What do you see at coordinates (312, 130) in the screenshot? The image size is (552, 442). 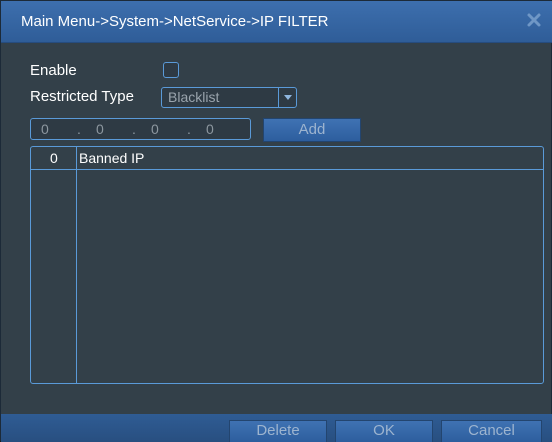 I see `add-button: Add` at bounding box center [312, 130].